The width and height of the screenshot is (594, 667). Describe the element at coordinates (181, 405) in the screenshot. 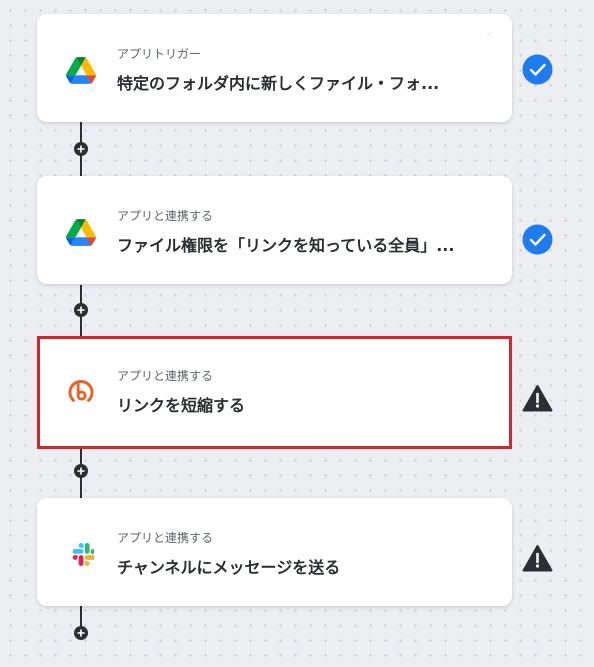

I see `step-title: リンクを短縮する` at that location.